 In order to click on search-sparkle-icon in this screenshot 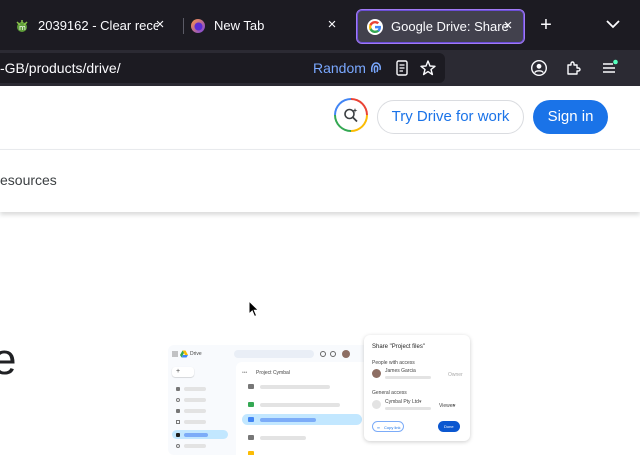, I will do `click(351, 115)`.